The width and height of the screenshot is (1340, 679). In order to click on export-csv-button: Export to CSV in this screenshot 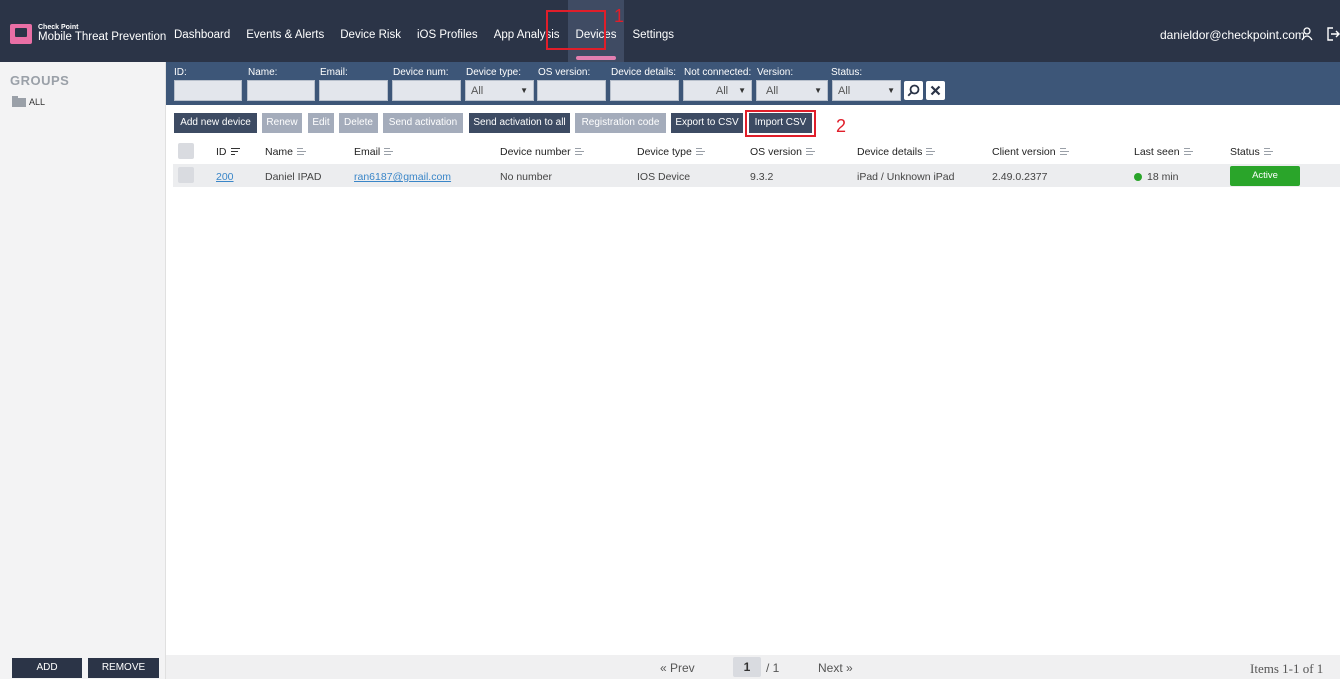, I will do `click(707, 123)`.